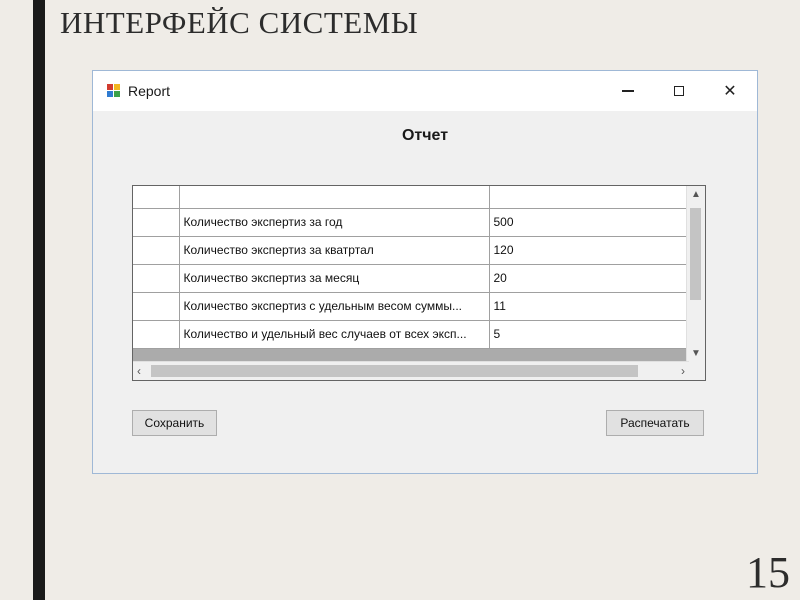 This screenshot has width=800, height=600. Describe the element at coordinates (149, 91) in the screenshot. I see `window-title: Report` at that location.